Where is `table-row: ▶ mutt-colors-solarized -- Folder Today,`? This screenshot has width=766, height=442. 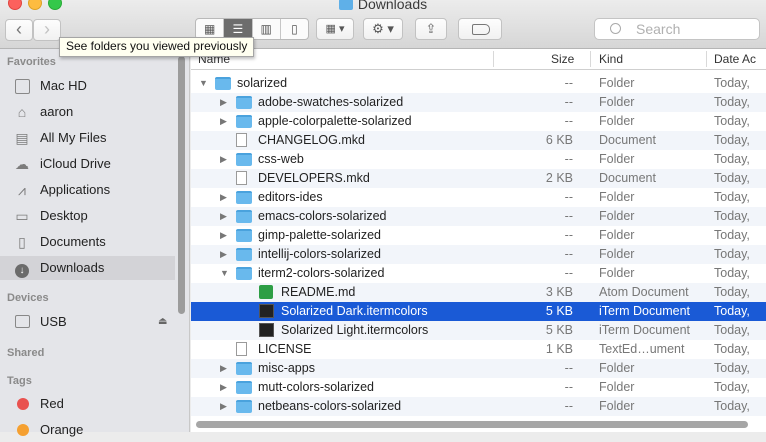
table-row: ▶ mutt-colors-solarized -- Folder Today, is located at coordinates (478, 387).